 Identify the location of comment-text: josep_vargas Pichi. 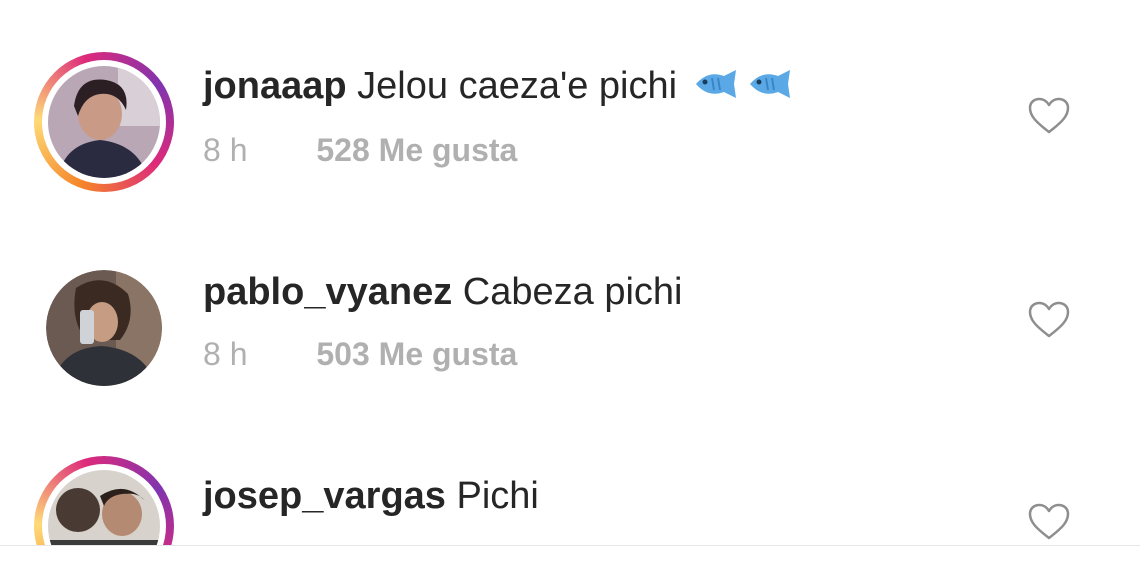
(371, 496).